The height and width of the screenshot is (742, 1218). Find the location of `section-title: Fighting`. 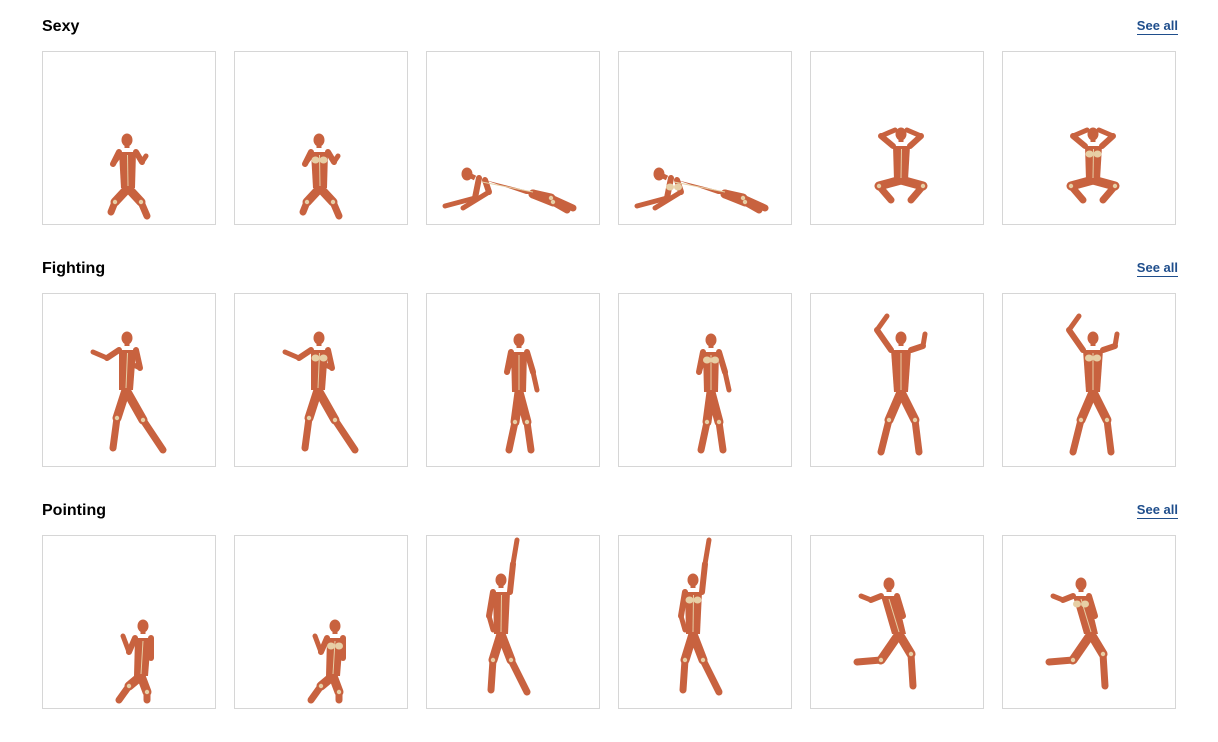

section-title: Fighting is located at coordinates (74, 268).